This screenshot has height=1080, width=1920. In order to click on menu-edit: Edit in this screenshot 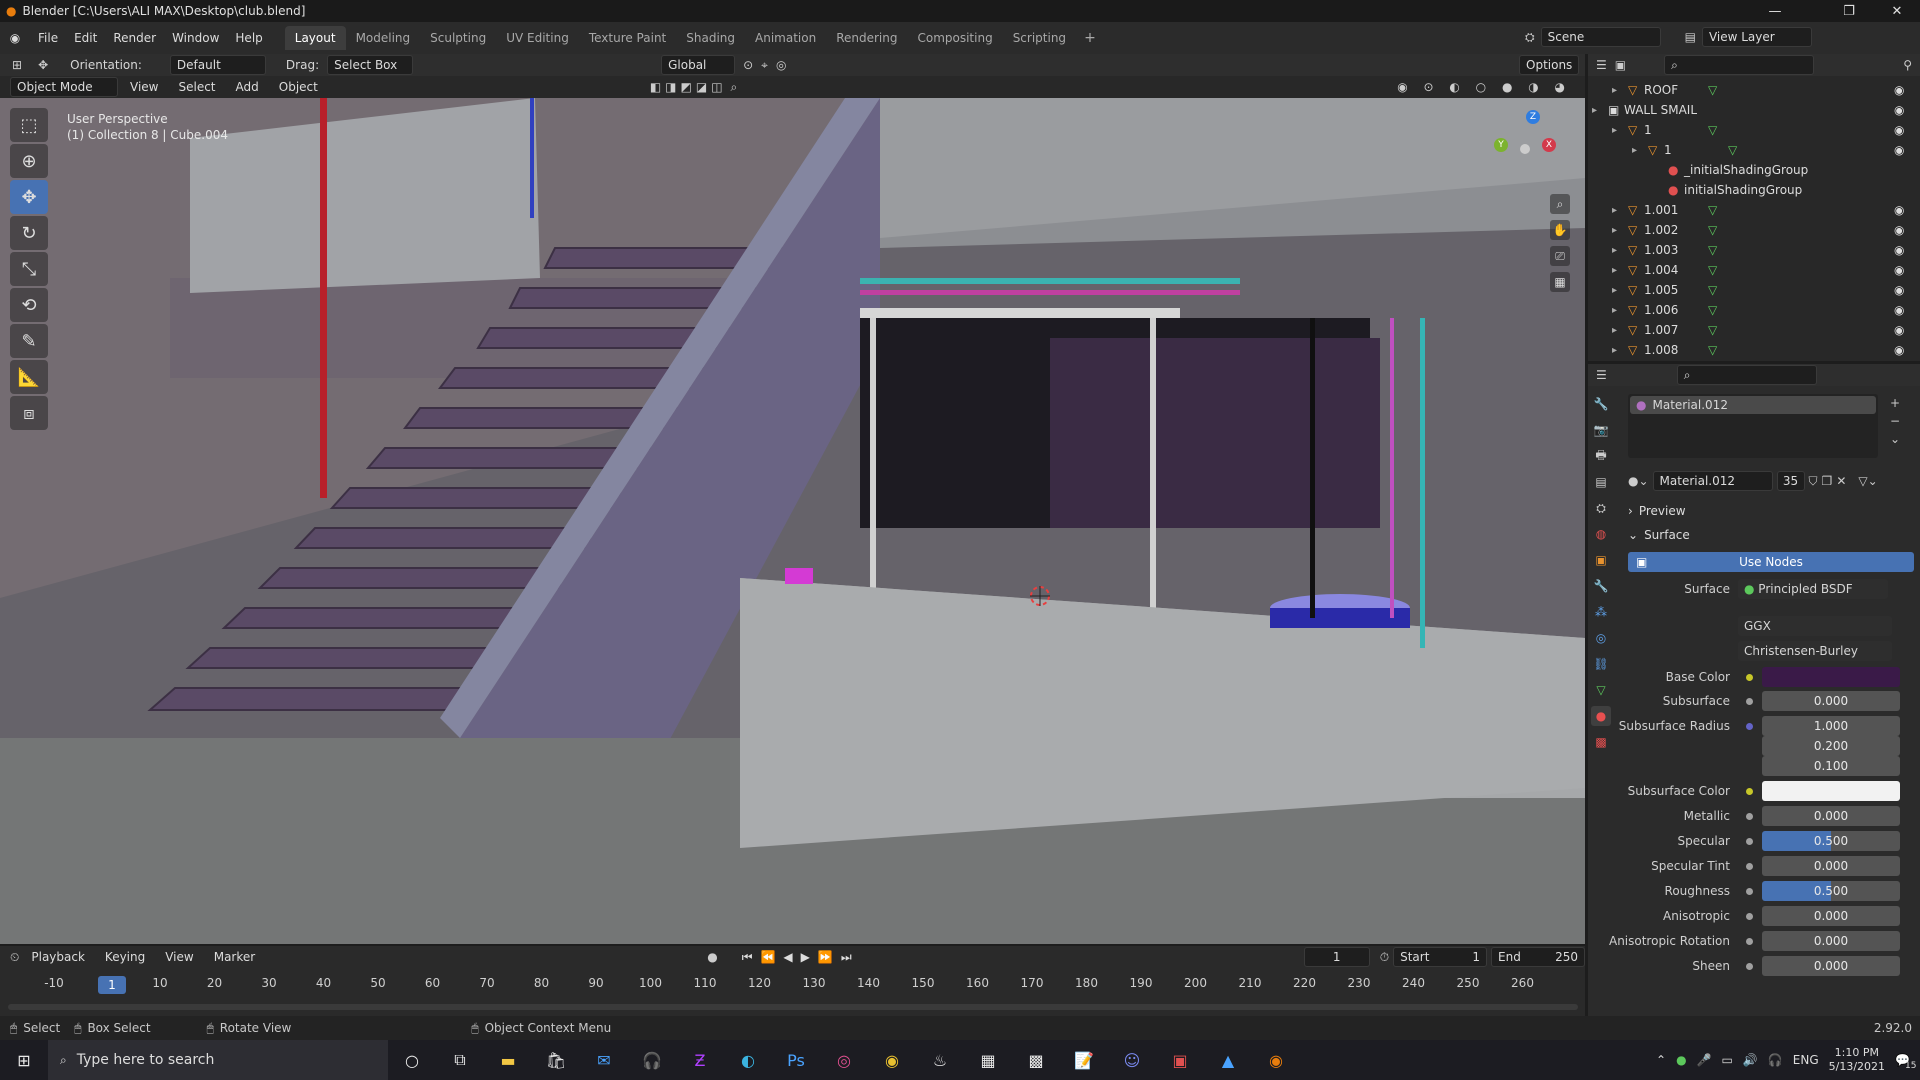, I will do `click(85, 38)`.